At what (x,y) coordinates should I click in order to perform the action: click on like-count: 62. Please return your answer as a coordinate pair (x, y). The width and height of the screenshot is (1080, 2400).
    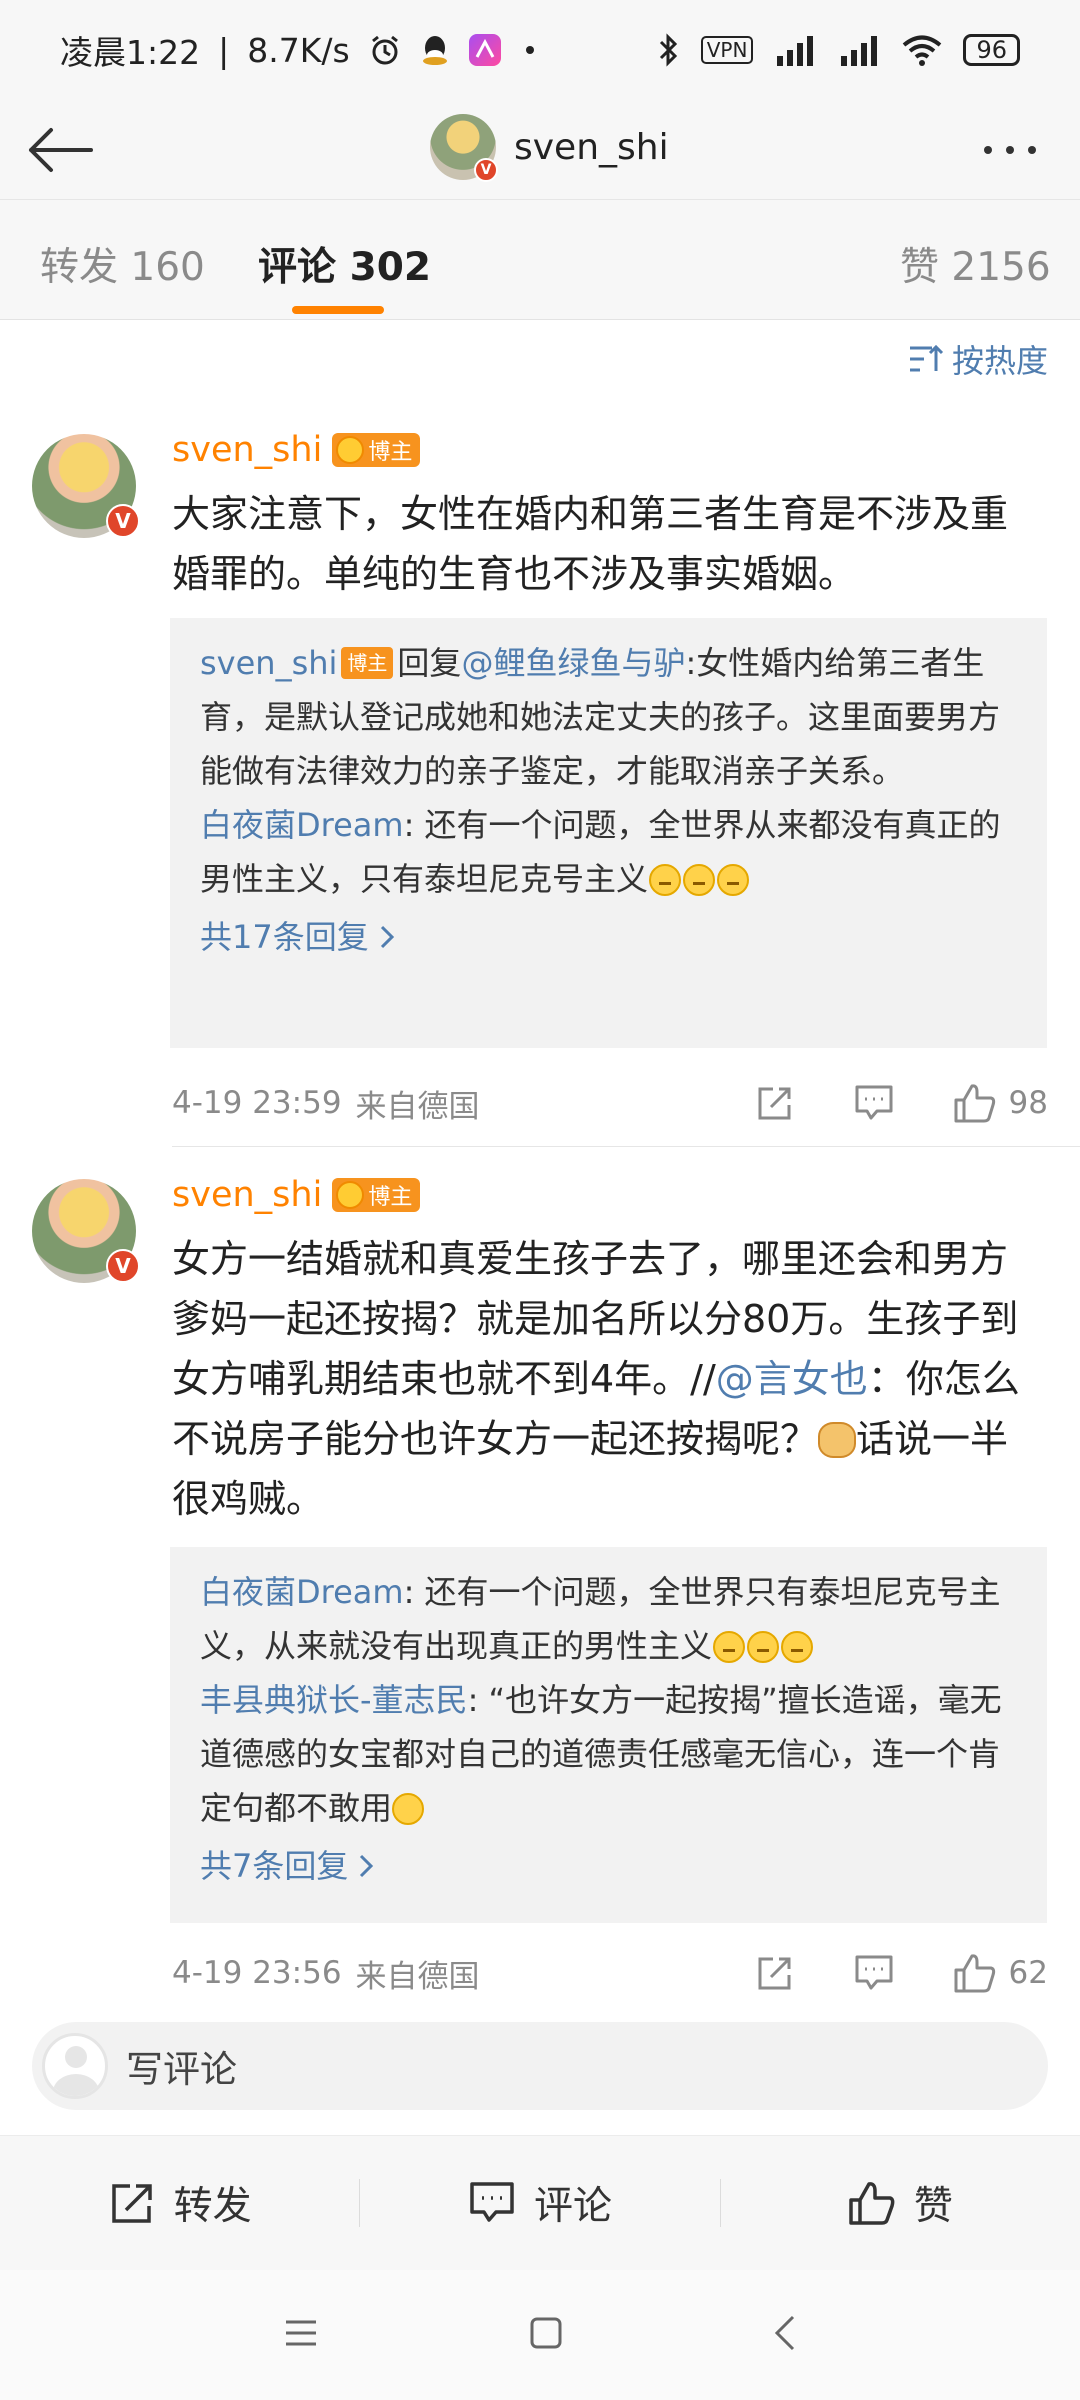
    Looking at the image, I should click on (1028, 1973).